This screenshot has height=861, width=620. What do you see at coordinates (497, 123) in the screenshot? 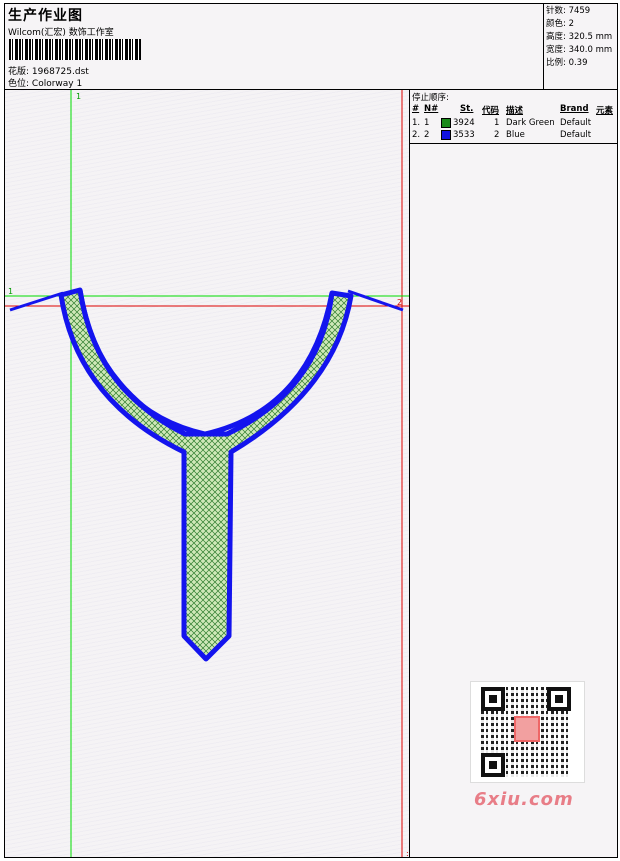
I see `row-stitch: 1` at bounding box center [497, 123].